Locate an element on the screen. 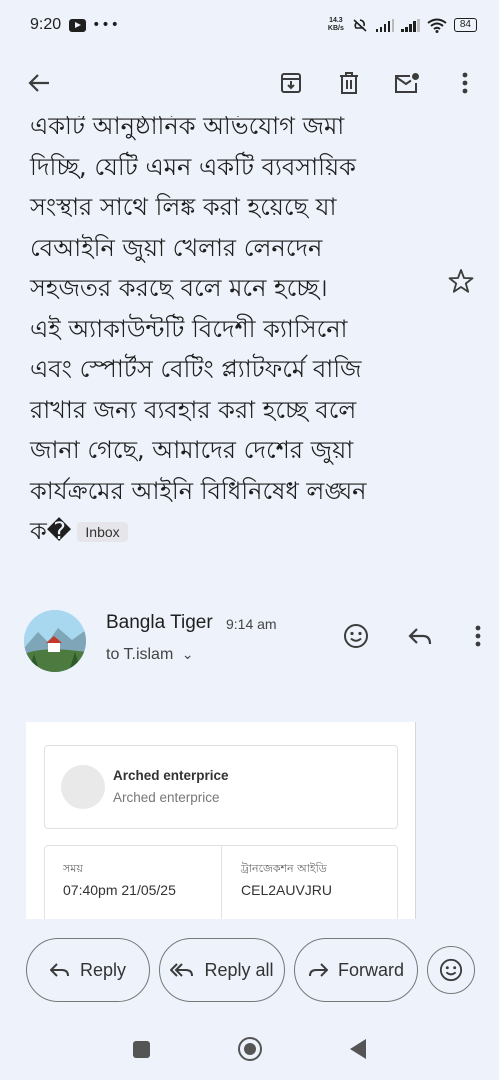 The height and width of the screenshot is (1080, 499). reply-button: Reply is located at coordinates (88, 970).